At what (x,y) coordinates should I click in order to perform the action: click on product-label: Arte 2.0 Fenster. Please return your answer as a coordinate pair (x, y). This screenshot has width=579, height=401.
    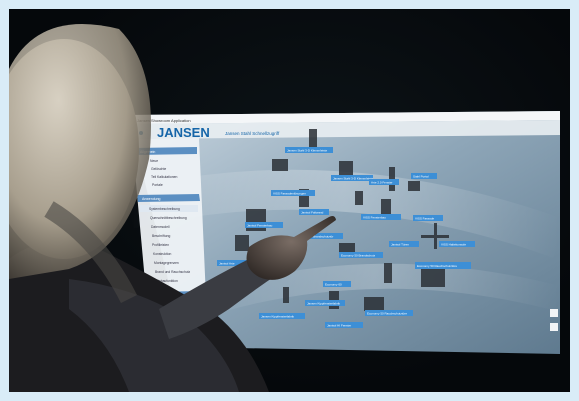
    Looking at the image, I should click on (382, 183).